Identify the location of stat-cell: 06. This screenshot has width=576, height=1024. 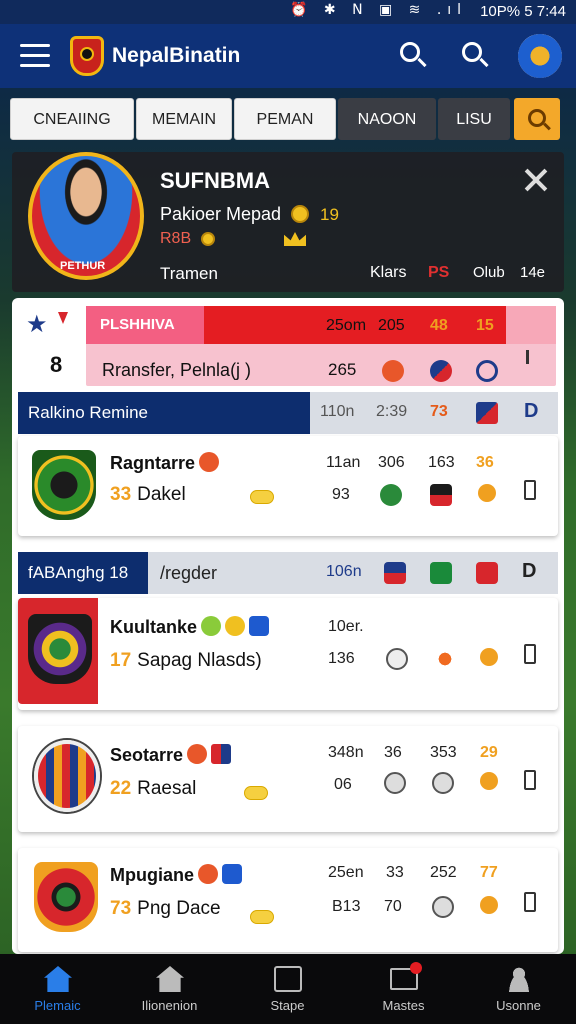
(343, 784).